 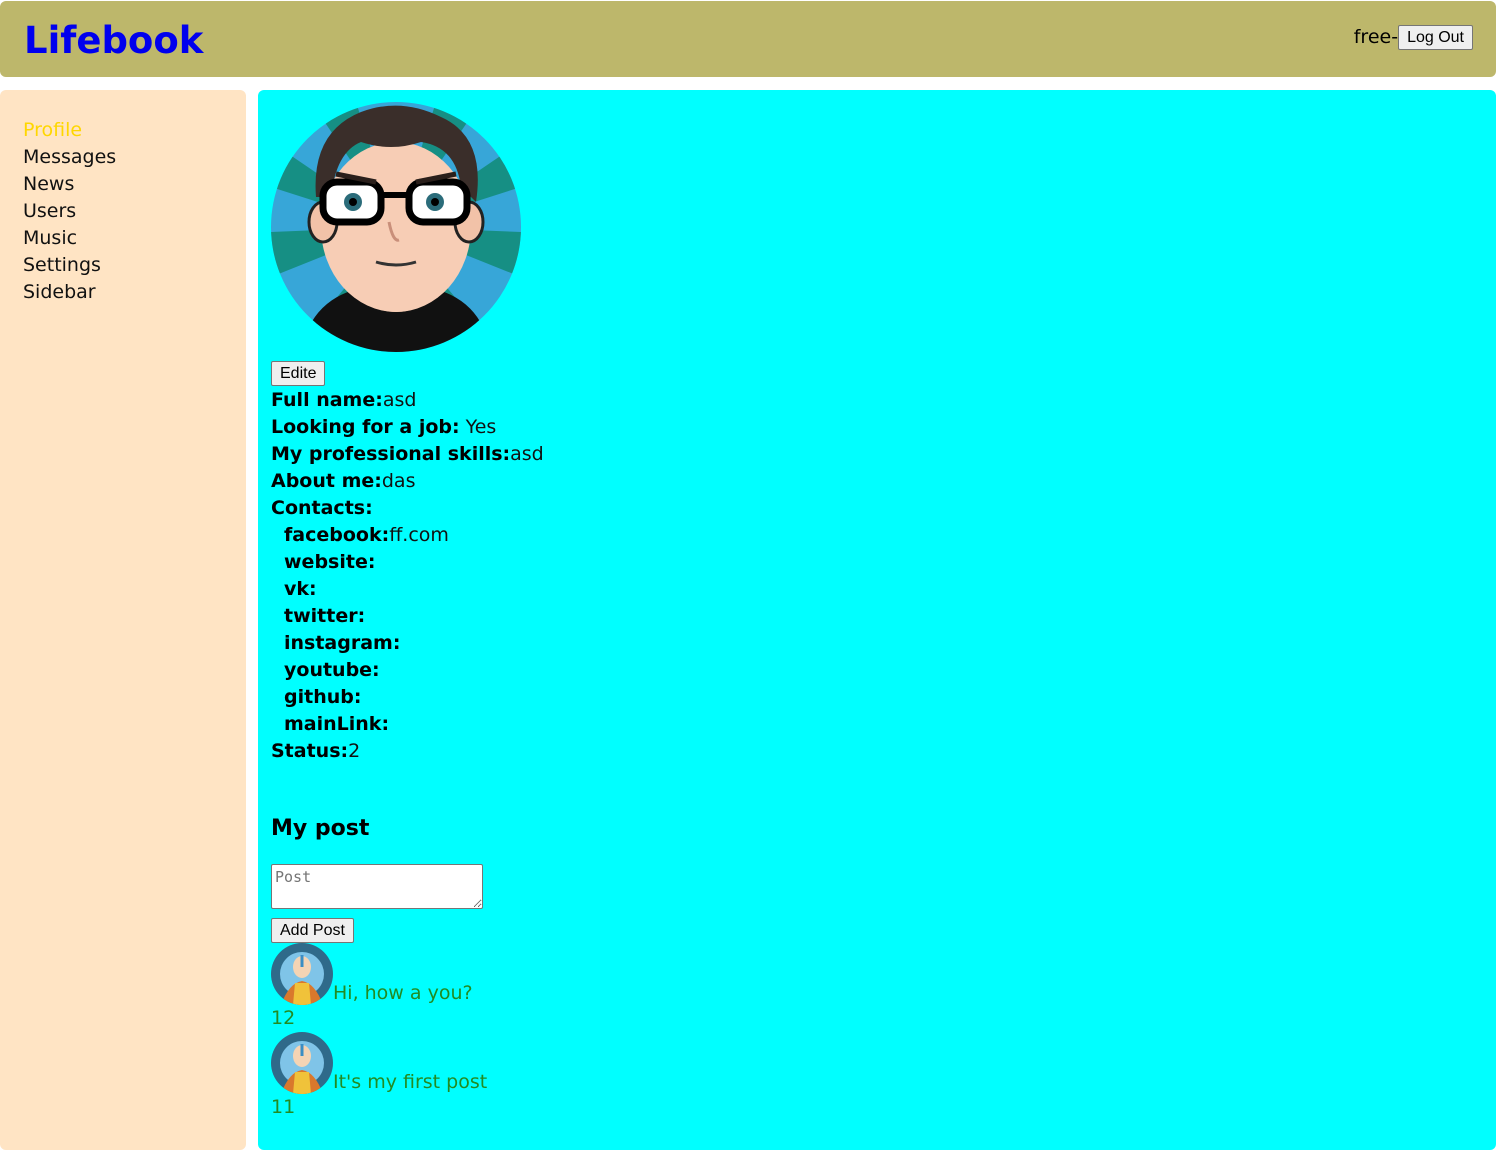 I want to click on contact-label: vk:, so click(x=300, y=589).